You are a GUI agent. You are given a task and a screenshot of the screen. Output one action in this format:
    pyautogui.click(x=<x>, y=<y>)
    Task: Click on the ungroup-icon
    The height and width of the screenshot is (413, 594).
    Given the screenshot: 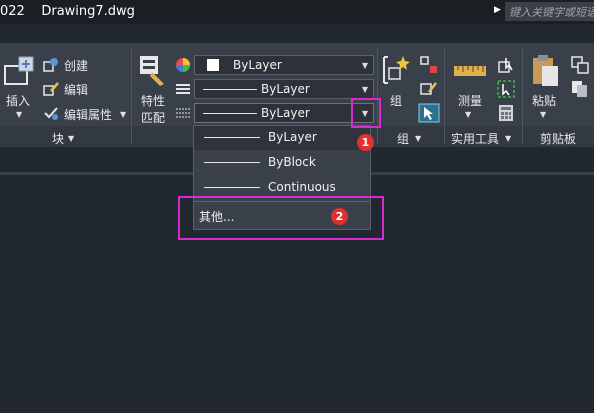 What is the action you would take?
    pyautogui.click(x=429, y=65)
    